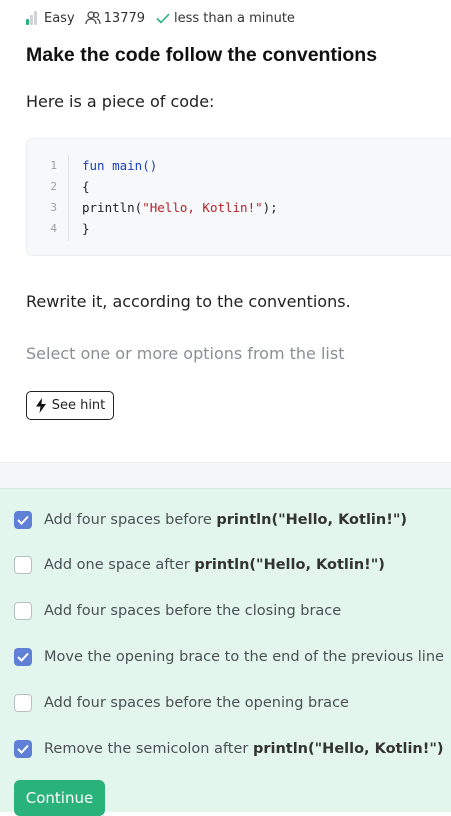 The width and height of the screenshot is (451, 816). What do you see at coordinates (78, 405) in the screenshot?
I see `see-hint-label: See hint` at bounding box center [78, 405].